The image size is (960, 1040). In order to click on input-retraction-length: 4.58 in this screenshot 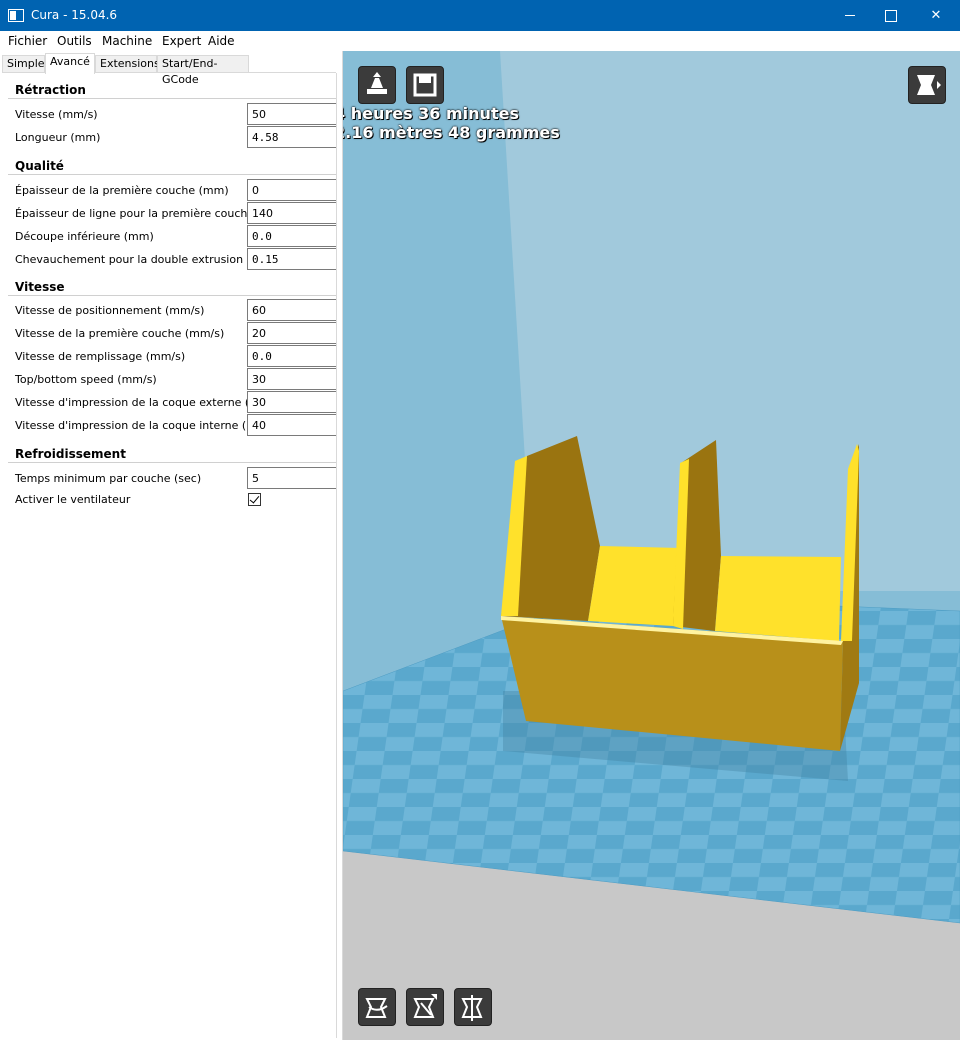, I will do `click(291, 137)`.